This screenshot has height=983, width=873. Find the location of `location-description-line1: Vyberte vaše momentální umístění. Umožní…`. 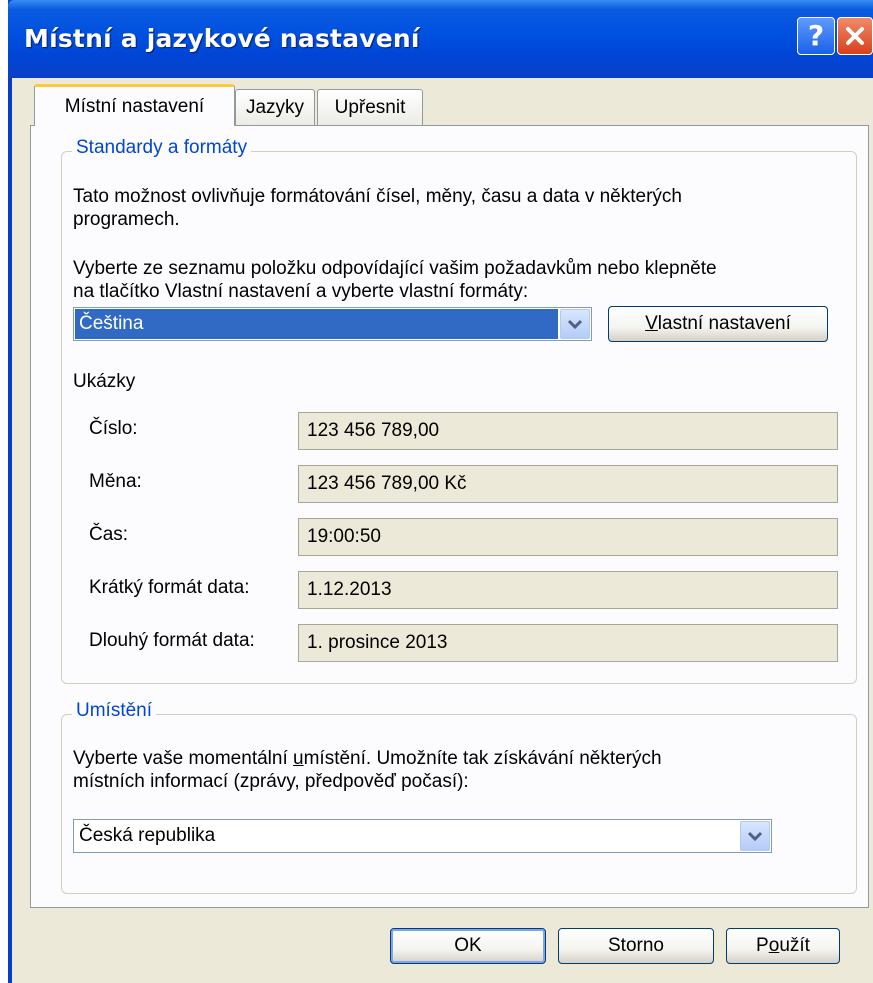

location-description-line1: Vyberte vaše momentální umístění. Umožní… is located at coordinates (367, 758).